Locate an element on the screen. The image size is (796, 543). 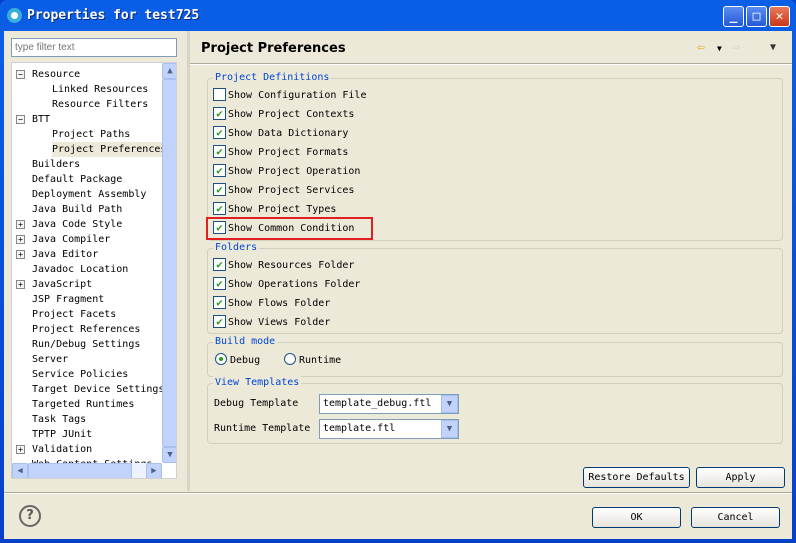
tree-item: Targeted Runtimes is located at coordinates (83, 404).